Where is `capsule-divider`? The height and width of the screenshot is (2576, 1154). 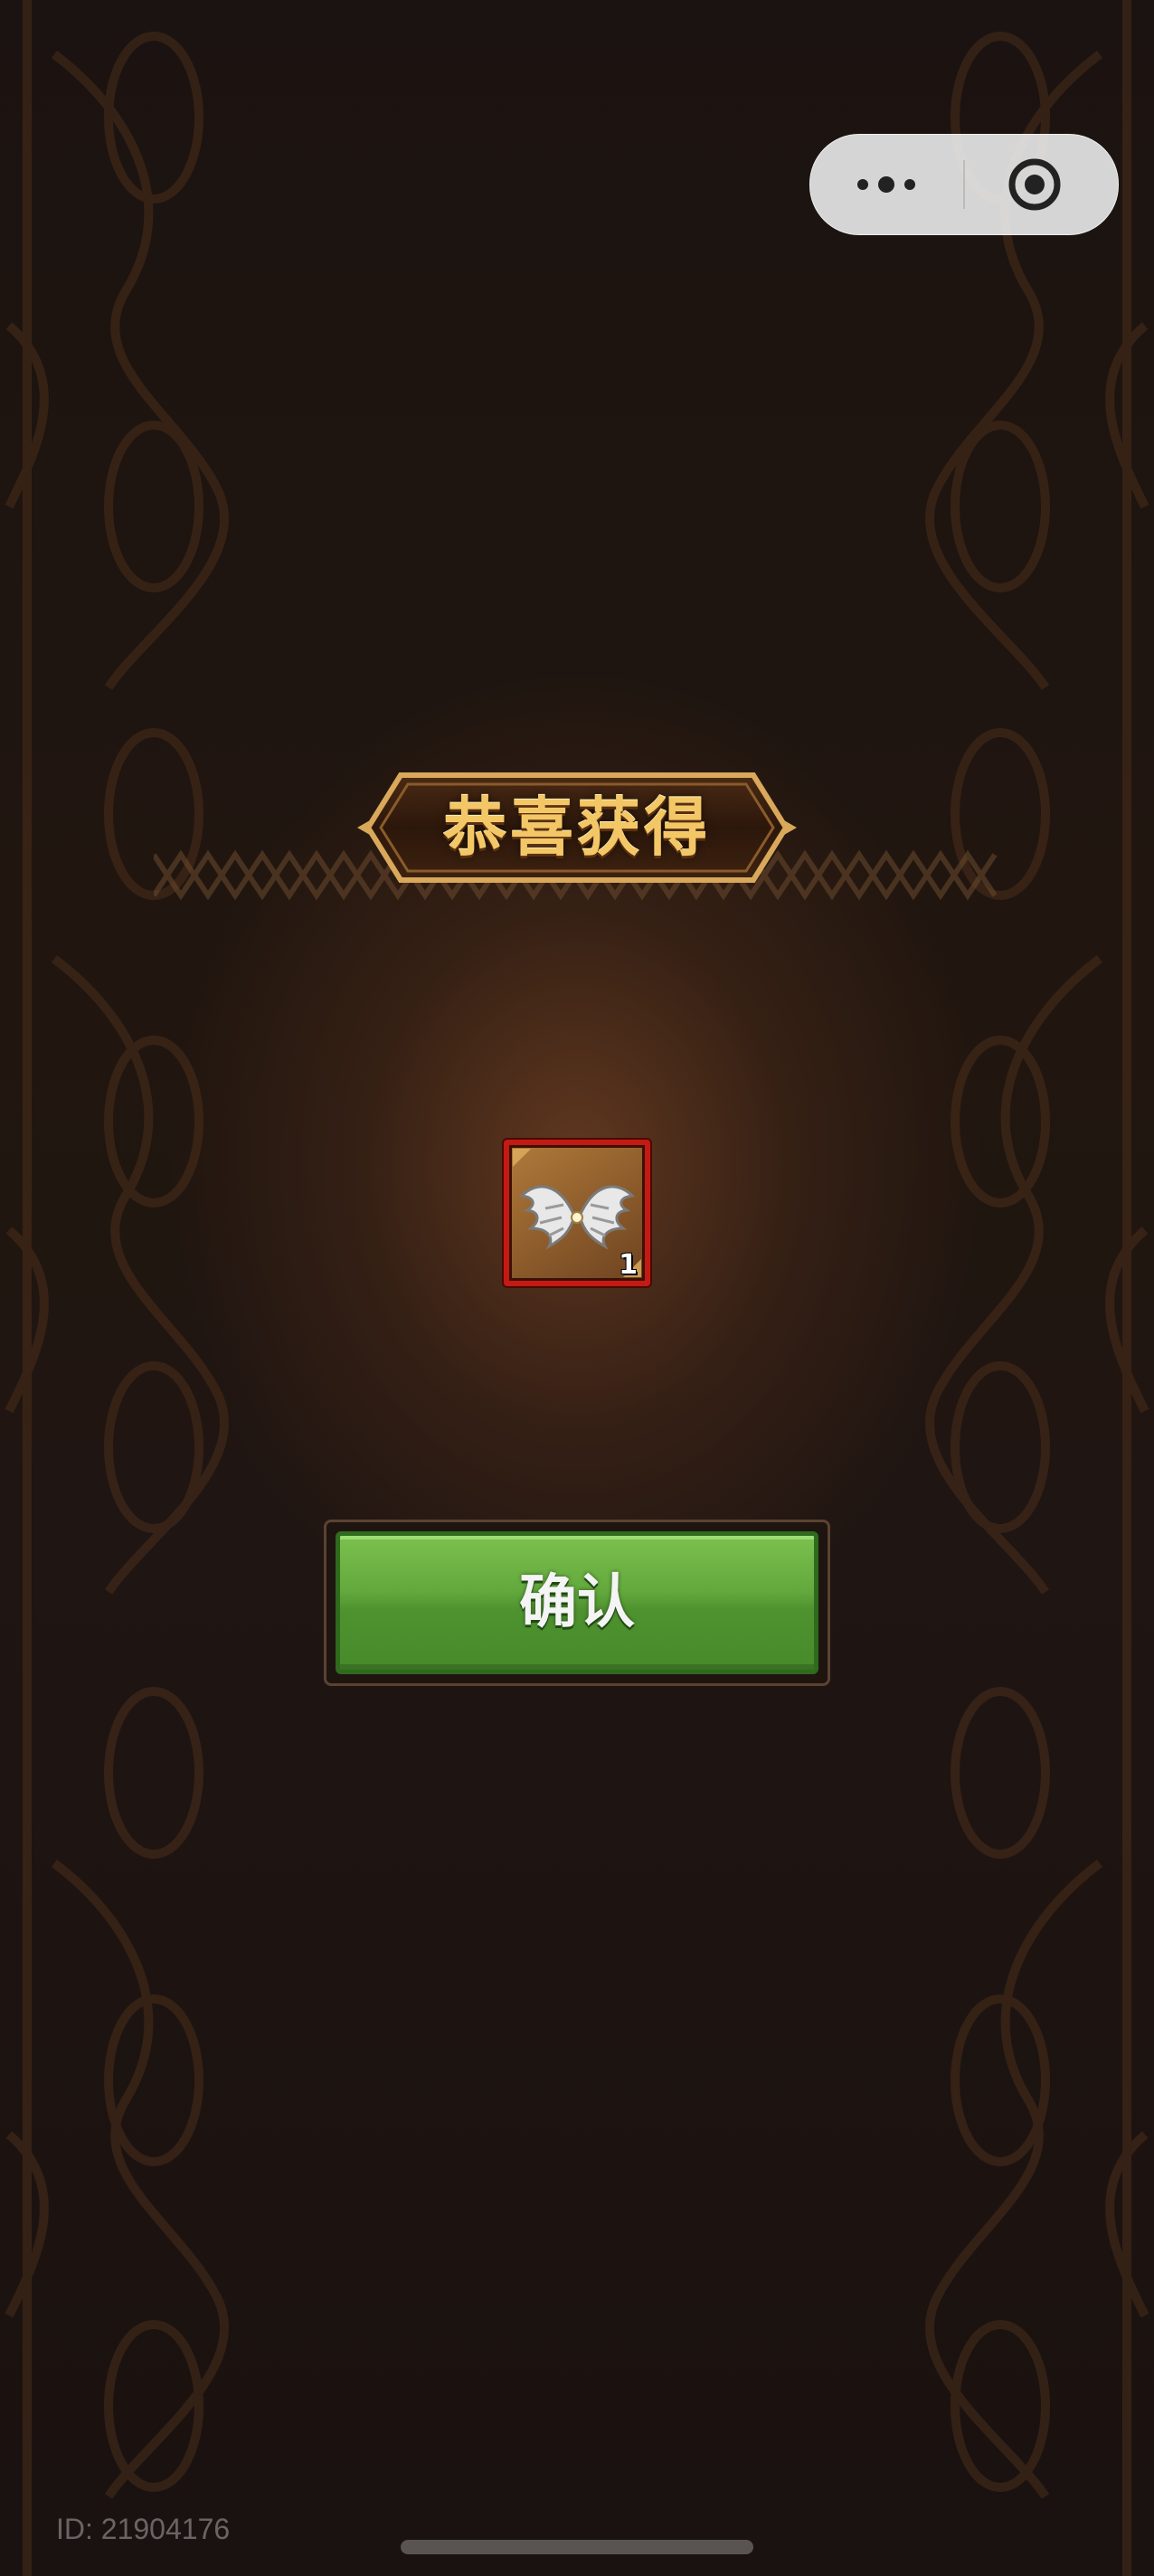 capsule-divider is located at coordinates (964, 184).